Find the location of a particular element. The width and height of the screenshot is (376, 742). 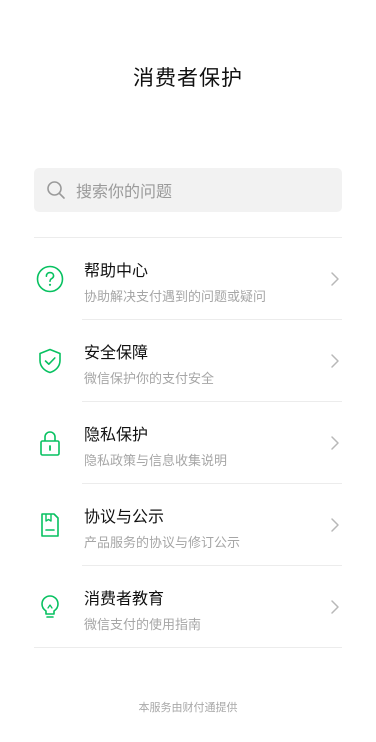

list-item-help-center: 帮助中心 协助解决支付遇到的问题或疑问 is located at coordinates (188, 279).